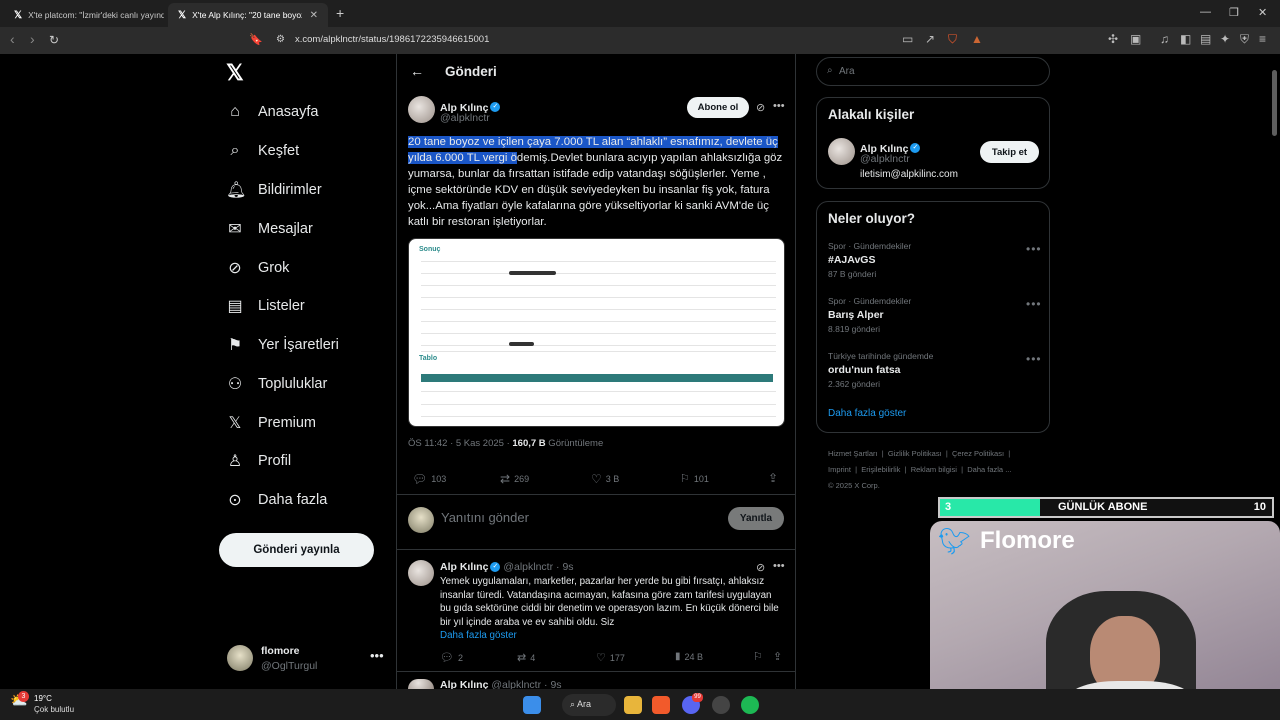 This screenshot has width=1280, height=720. I want to click on reply-input: Yanıtını gönder, so click(485, 517).